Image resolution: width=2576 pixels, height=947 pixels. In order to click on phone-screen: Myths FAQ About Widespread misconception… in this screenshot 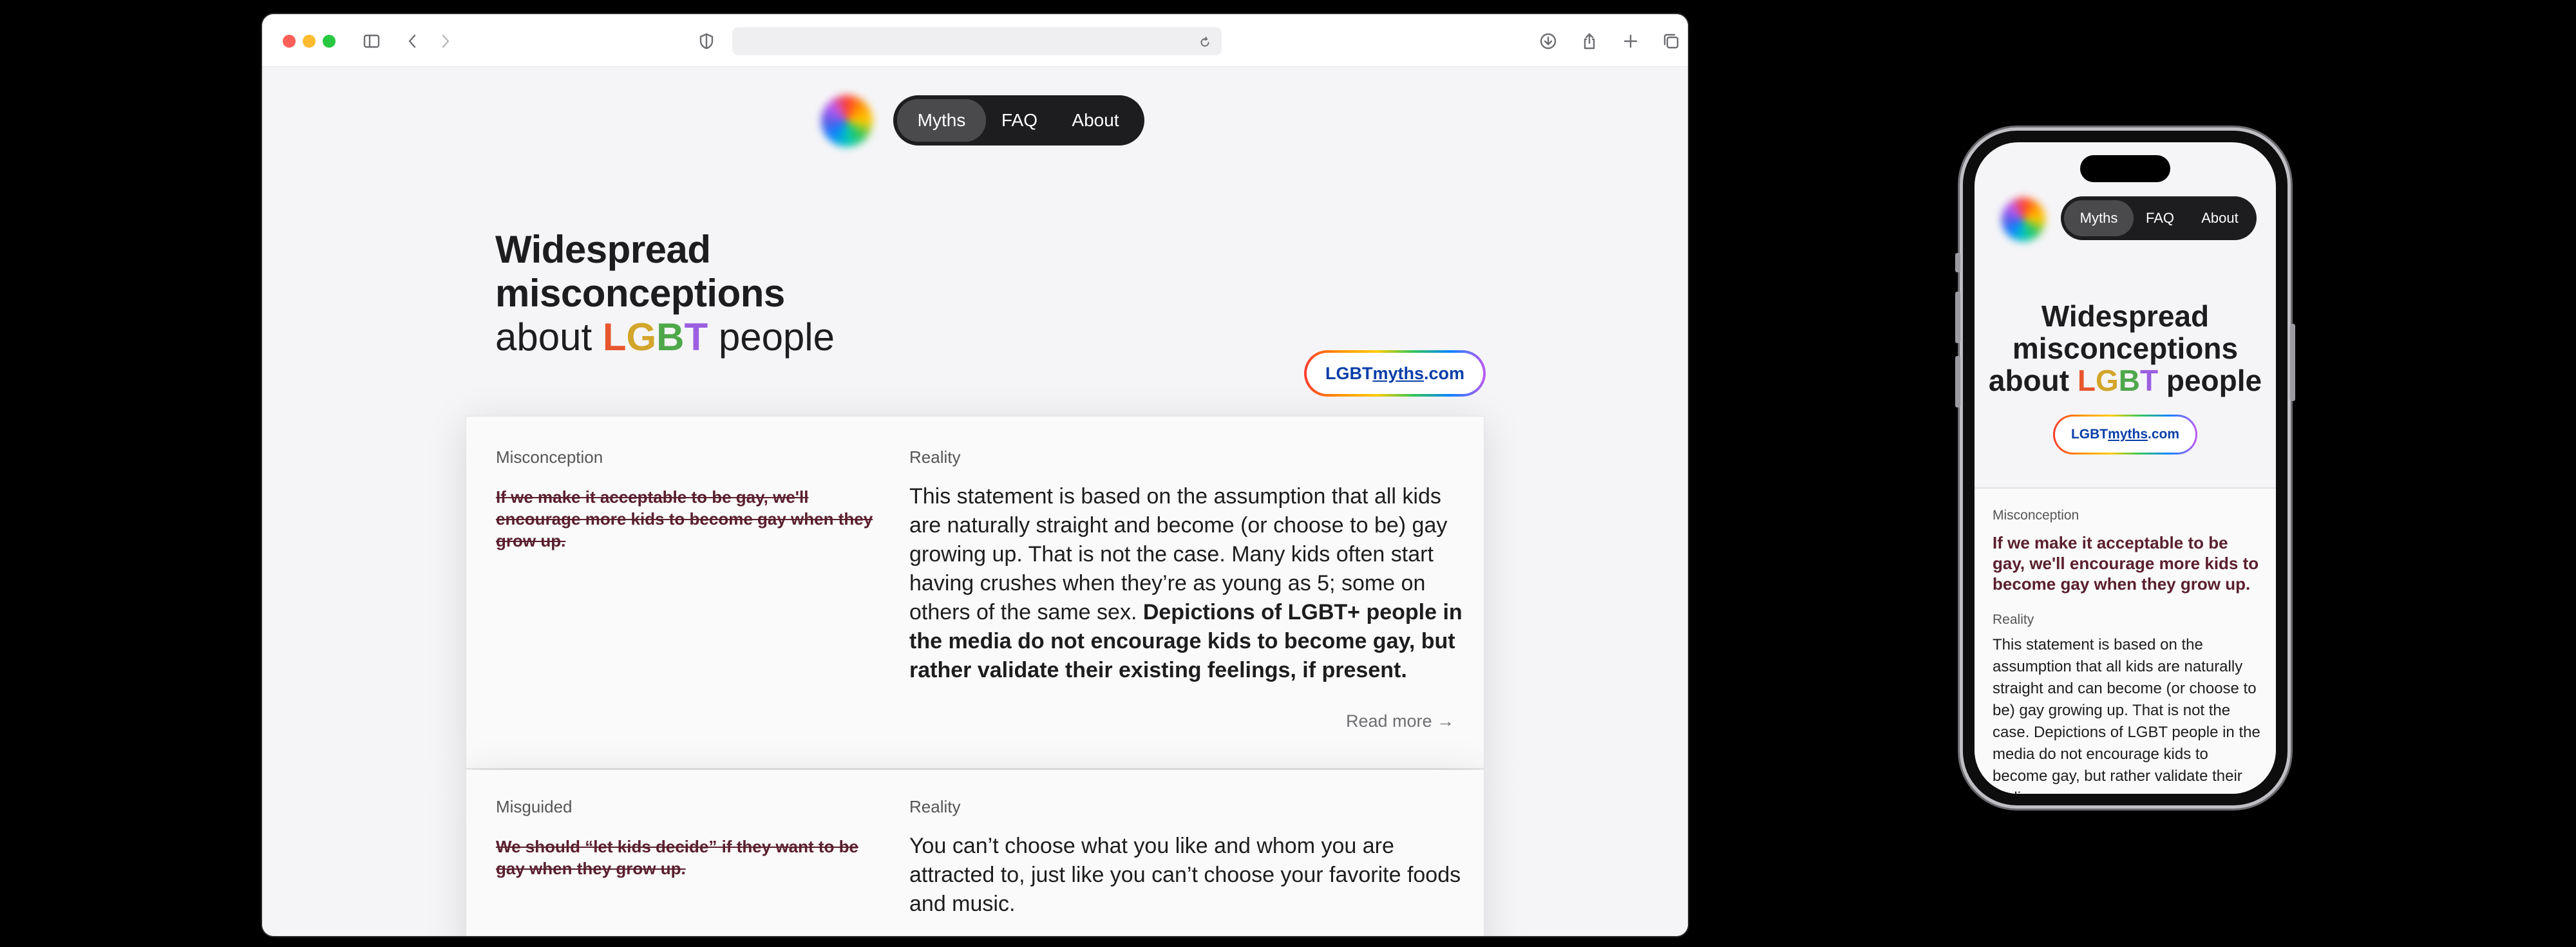, I will do `click(2125, 468)`.